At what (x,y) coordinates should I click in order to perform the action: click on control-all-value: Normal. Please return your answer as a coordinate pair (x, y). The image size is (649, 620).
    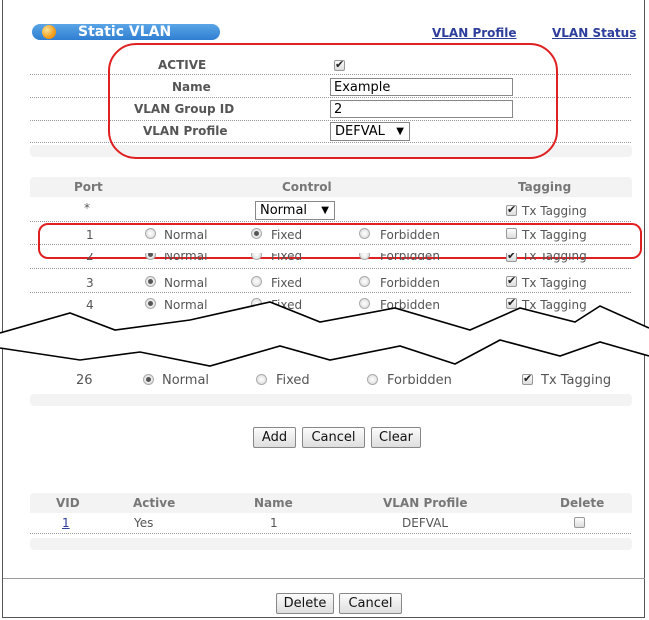
    Looking at the image, I should click on (284, 210).